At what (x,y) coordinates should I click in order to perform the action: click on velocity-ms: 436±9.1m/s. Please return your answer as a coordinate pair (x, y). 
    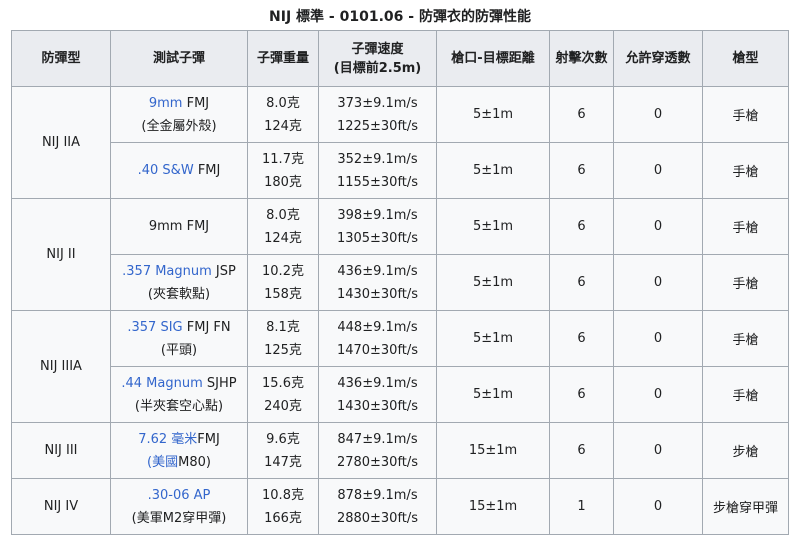
    Looking at the image, I should click on (377, 383).